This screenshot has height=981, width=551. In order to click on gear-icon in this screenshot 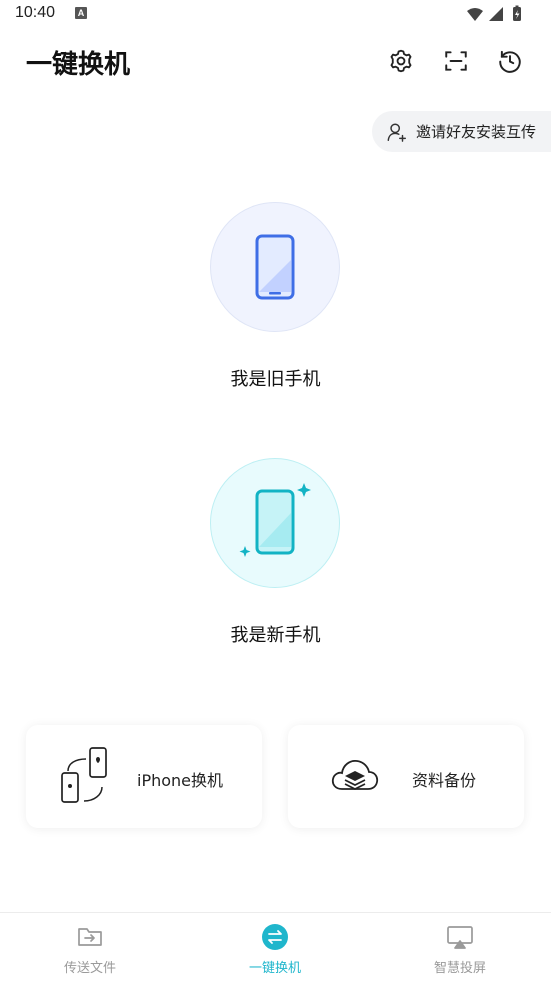, I will do `click(401, 61)`.